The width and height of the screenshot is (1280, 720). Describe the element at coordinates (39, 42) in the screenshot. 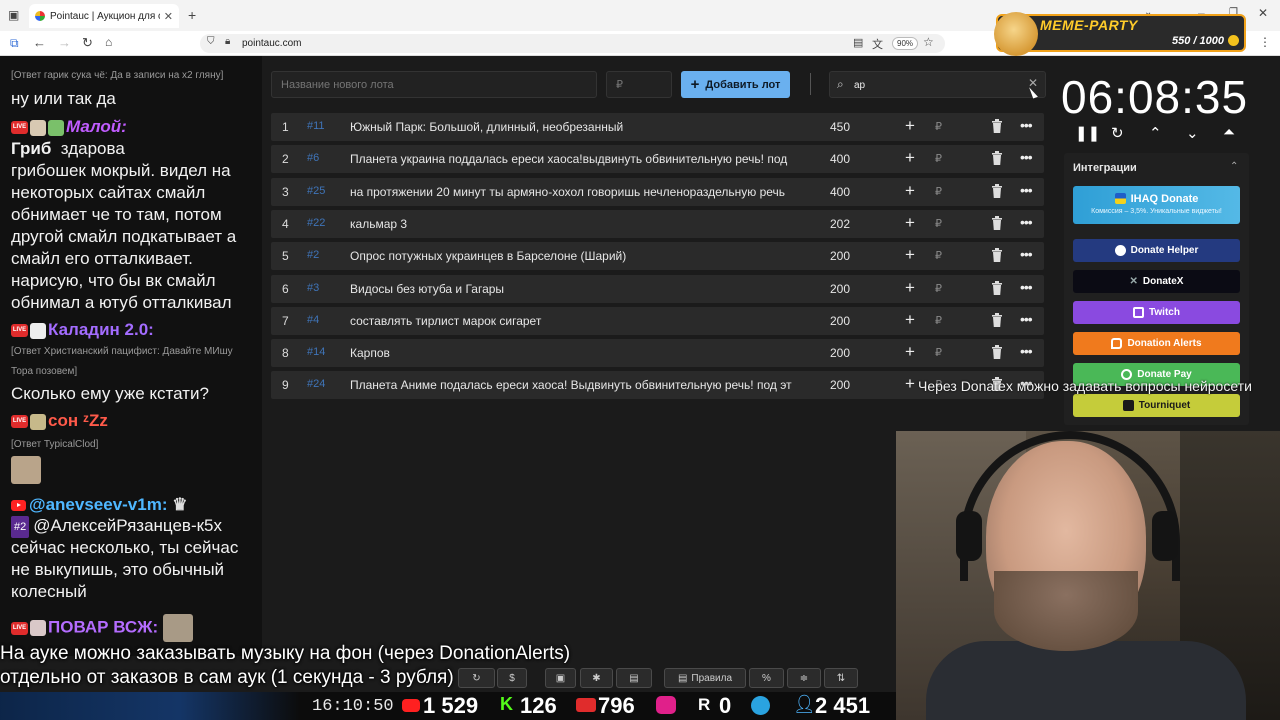

I see `back-icon: ←` at that location.